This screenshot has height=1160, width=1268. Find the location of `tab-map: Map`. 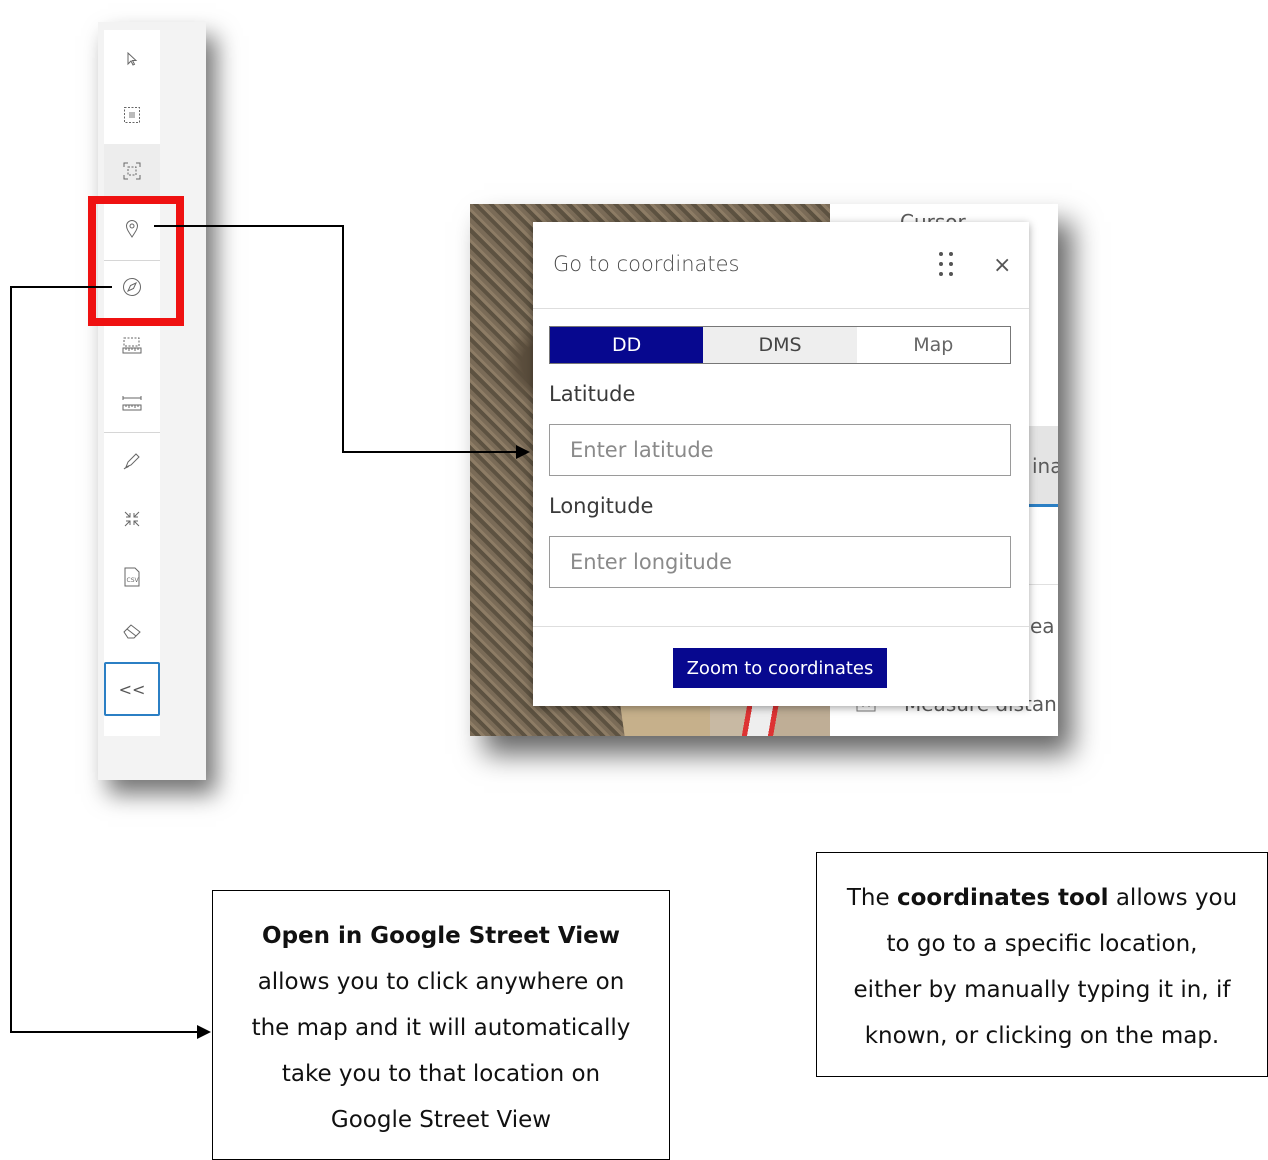

tab-map: Map is located at coordinates (933, 345).